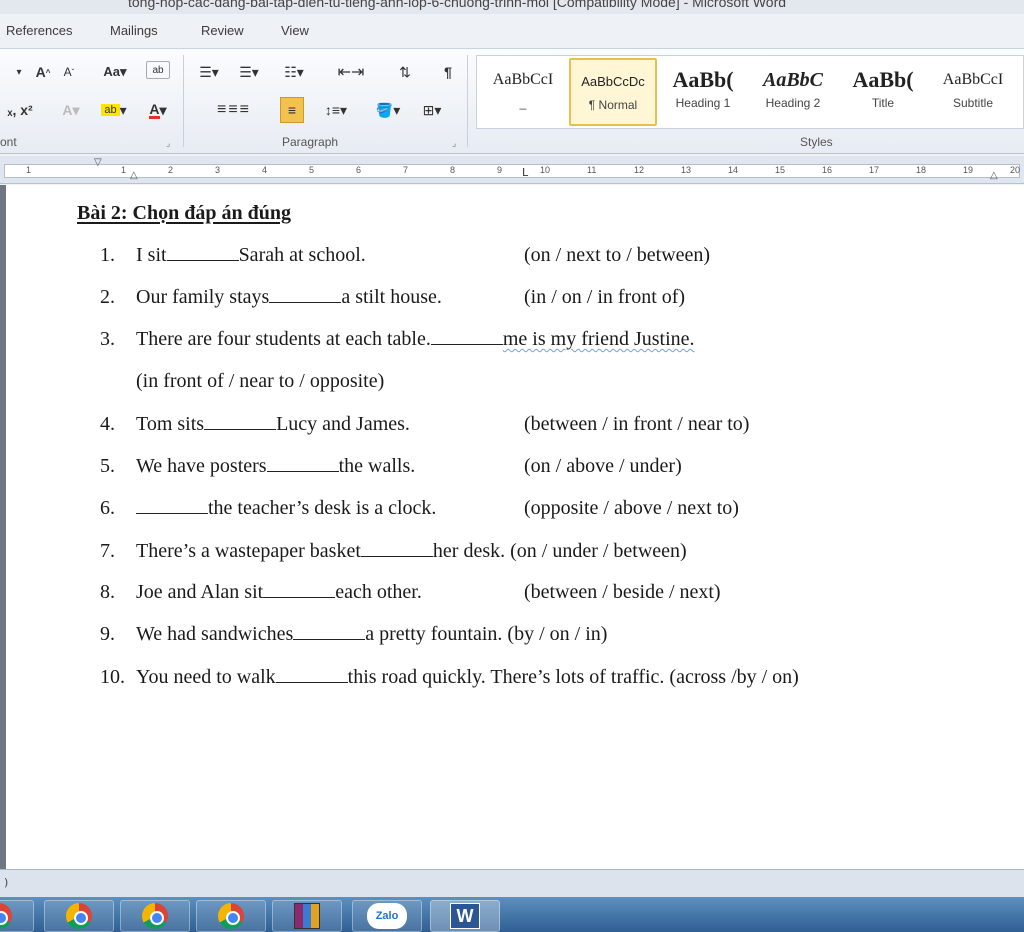  What do you see at coordinates (20, 110) in the screenshot?
I see `subscript-superscript-icon: ₓ, x²` at bounding box center [20, 110].